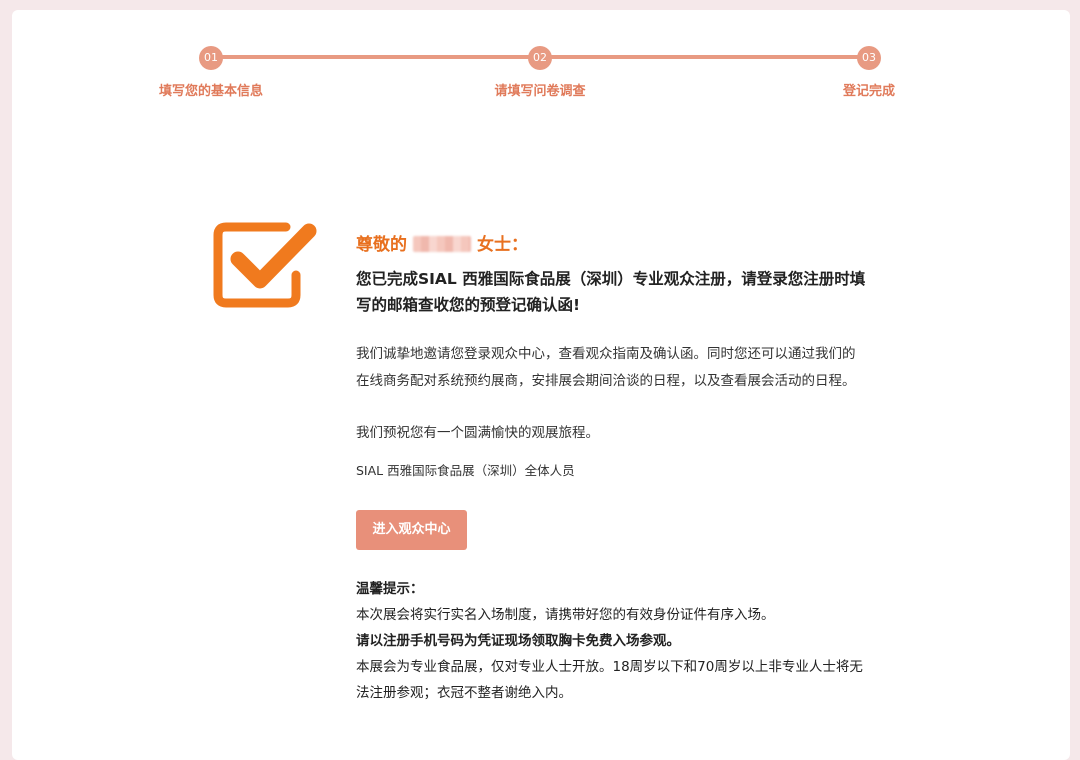  I want to click on progress-steps: 01 02 03 填写您的基本信息 请填写问卷调查 登记完成, so click(540, 55).